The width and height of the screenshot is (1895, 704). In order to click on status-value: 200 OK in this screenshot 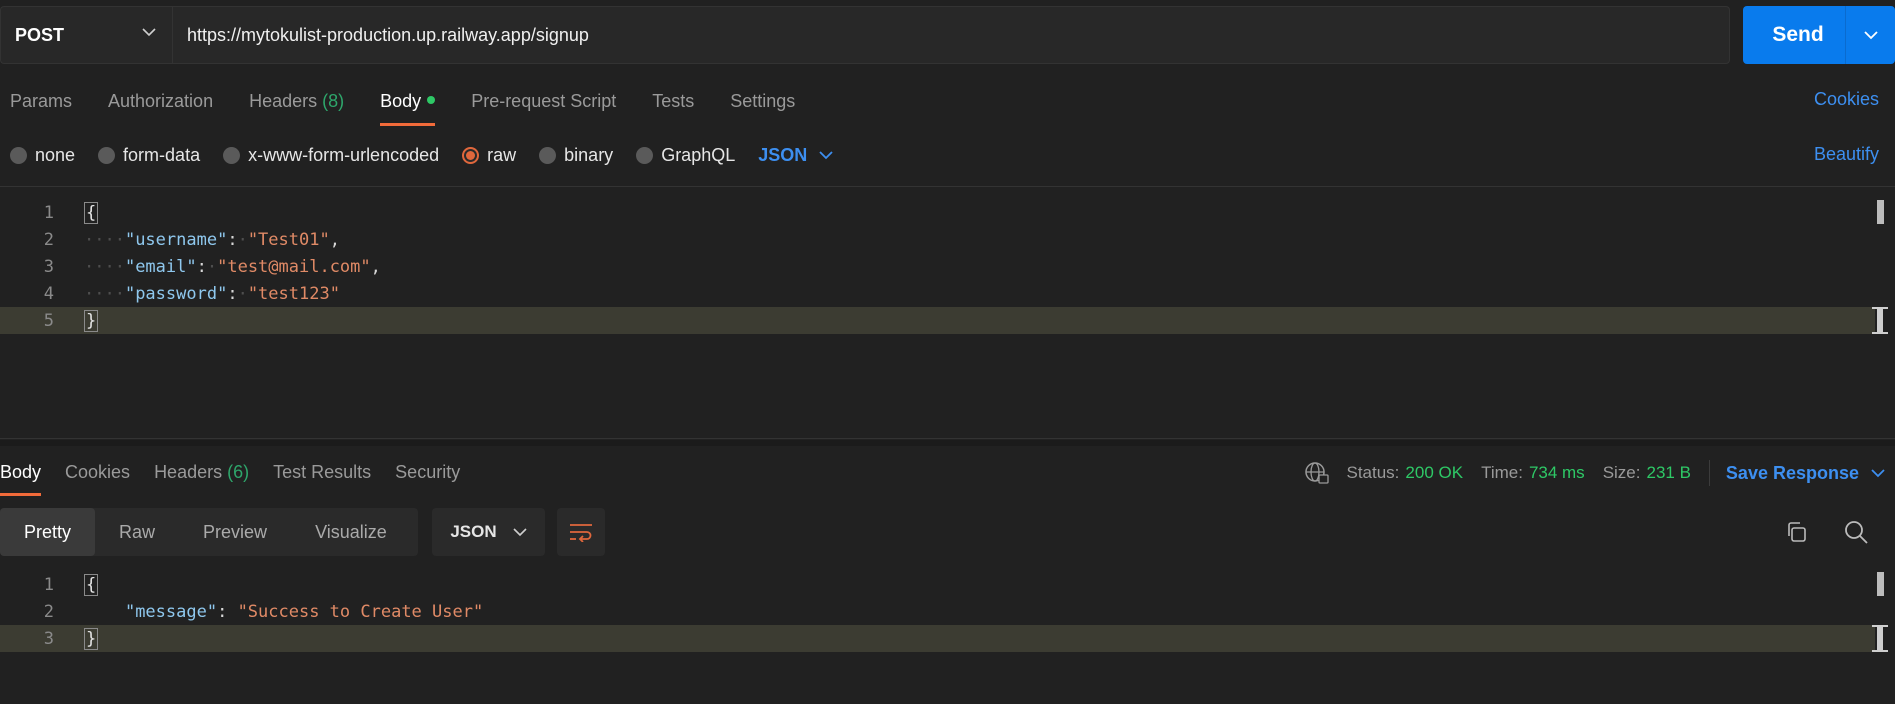, I will do `click(1434, 472)`.